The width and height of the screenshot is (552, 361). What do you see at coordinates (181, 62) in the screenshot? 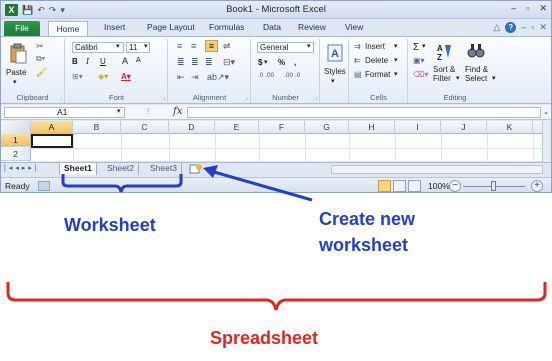
I see `align-left-icon: ≣` at bounding box center [181, 62].